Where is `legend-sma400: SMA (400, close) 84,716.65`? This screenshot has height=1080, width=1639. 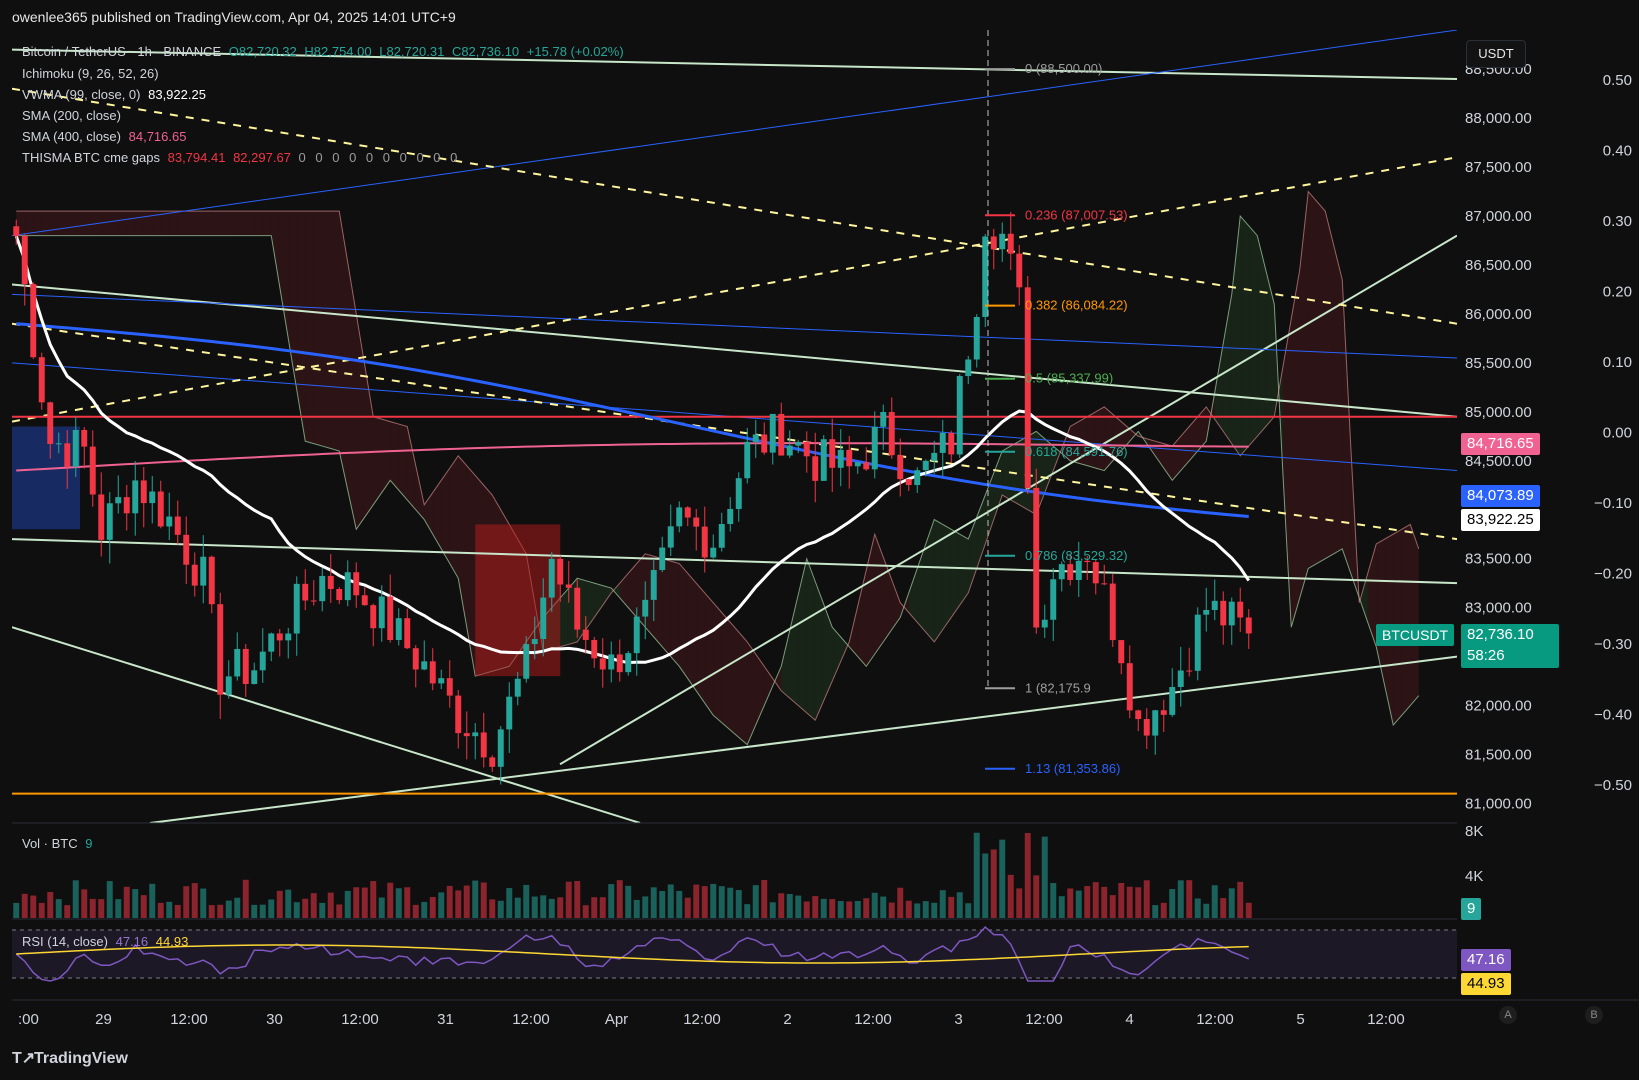 legend-sma400: SMA (400, close) 84,716.65 is located at coordinates (106, 136).